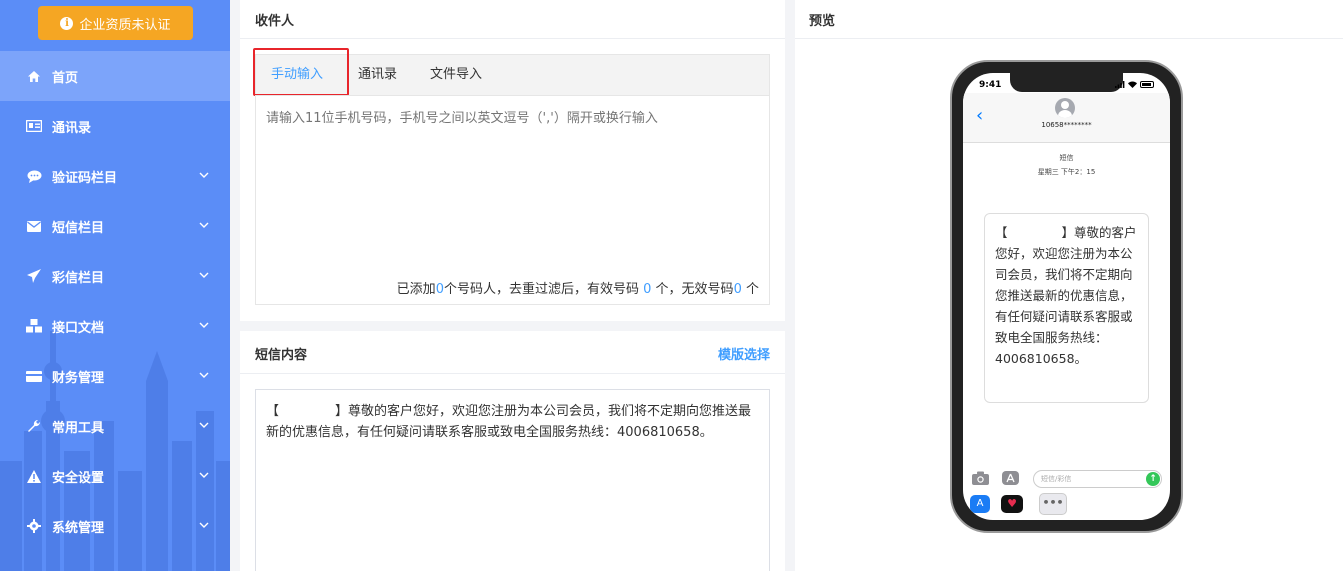 The image size is (1343, 571). What do you see at coordinates (78, 478) in the screenshot?
I see `sidebar-item-label: 安全设置` at bounding box center [78, 478].